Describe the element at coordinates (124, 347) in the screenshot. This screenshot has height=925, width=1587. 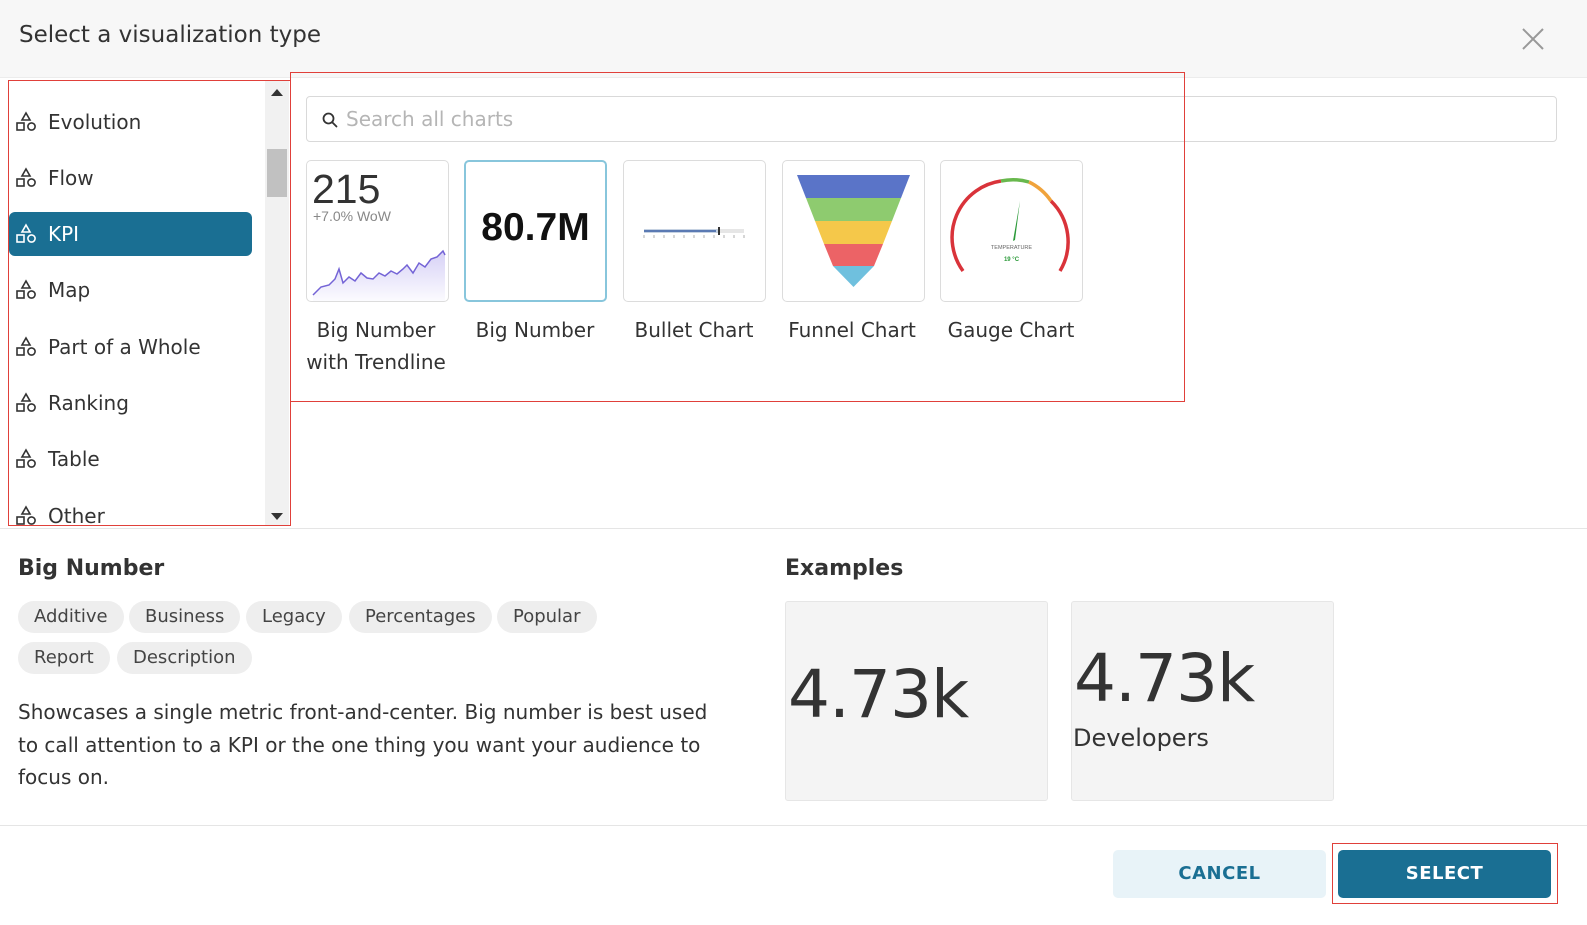
I see `sidebar-item-label: Part of a Whole` at that location.